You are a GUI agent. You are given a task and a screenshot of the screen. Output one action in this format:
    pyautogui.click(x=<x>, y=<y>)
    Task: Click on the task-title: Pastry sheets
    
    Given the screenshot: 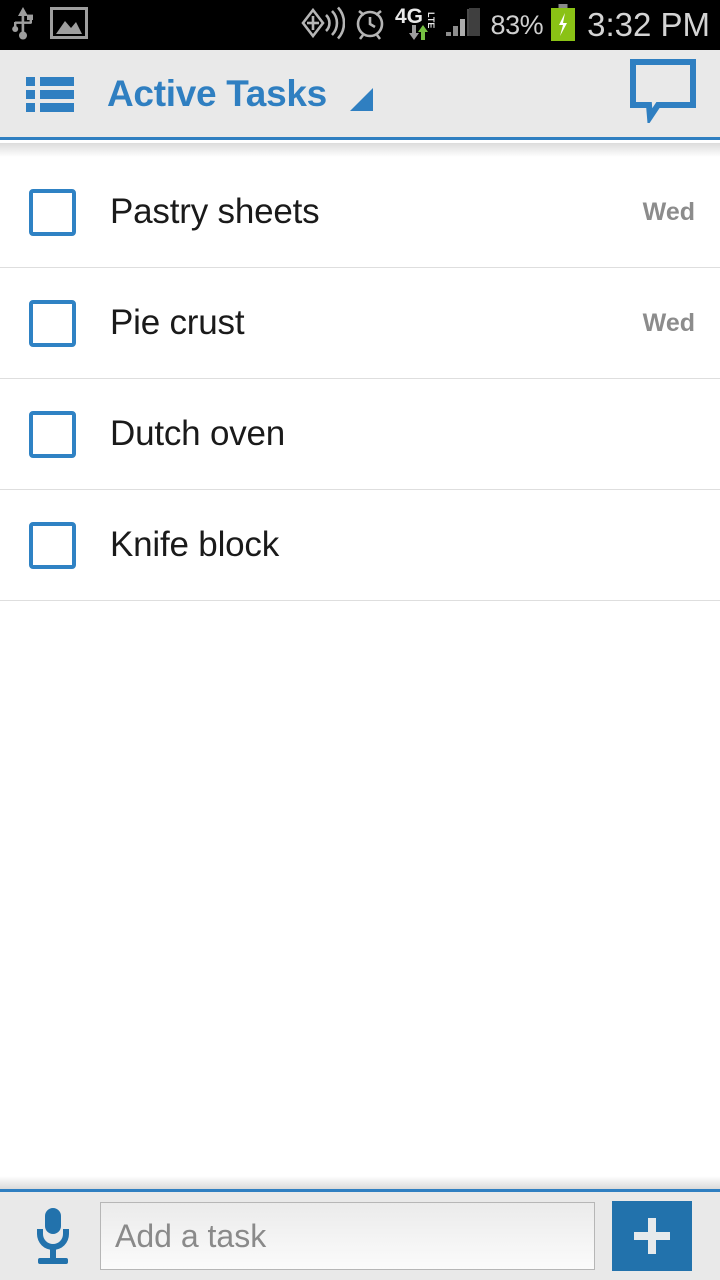 What is the action you would take?
    pyautogui.click(x=215, y=211)
    